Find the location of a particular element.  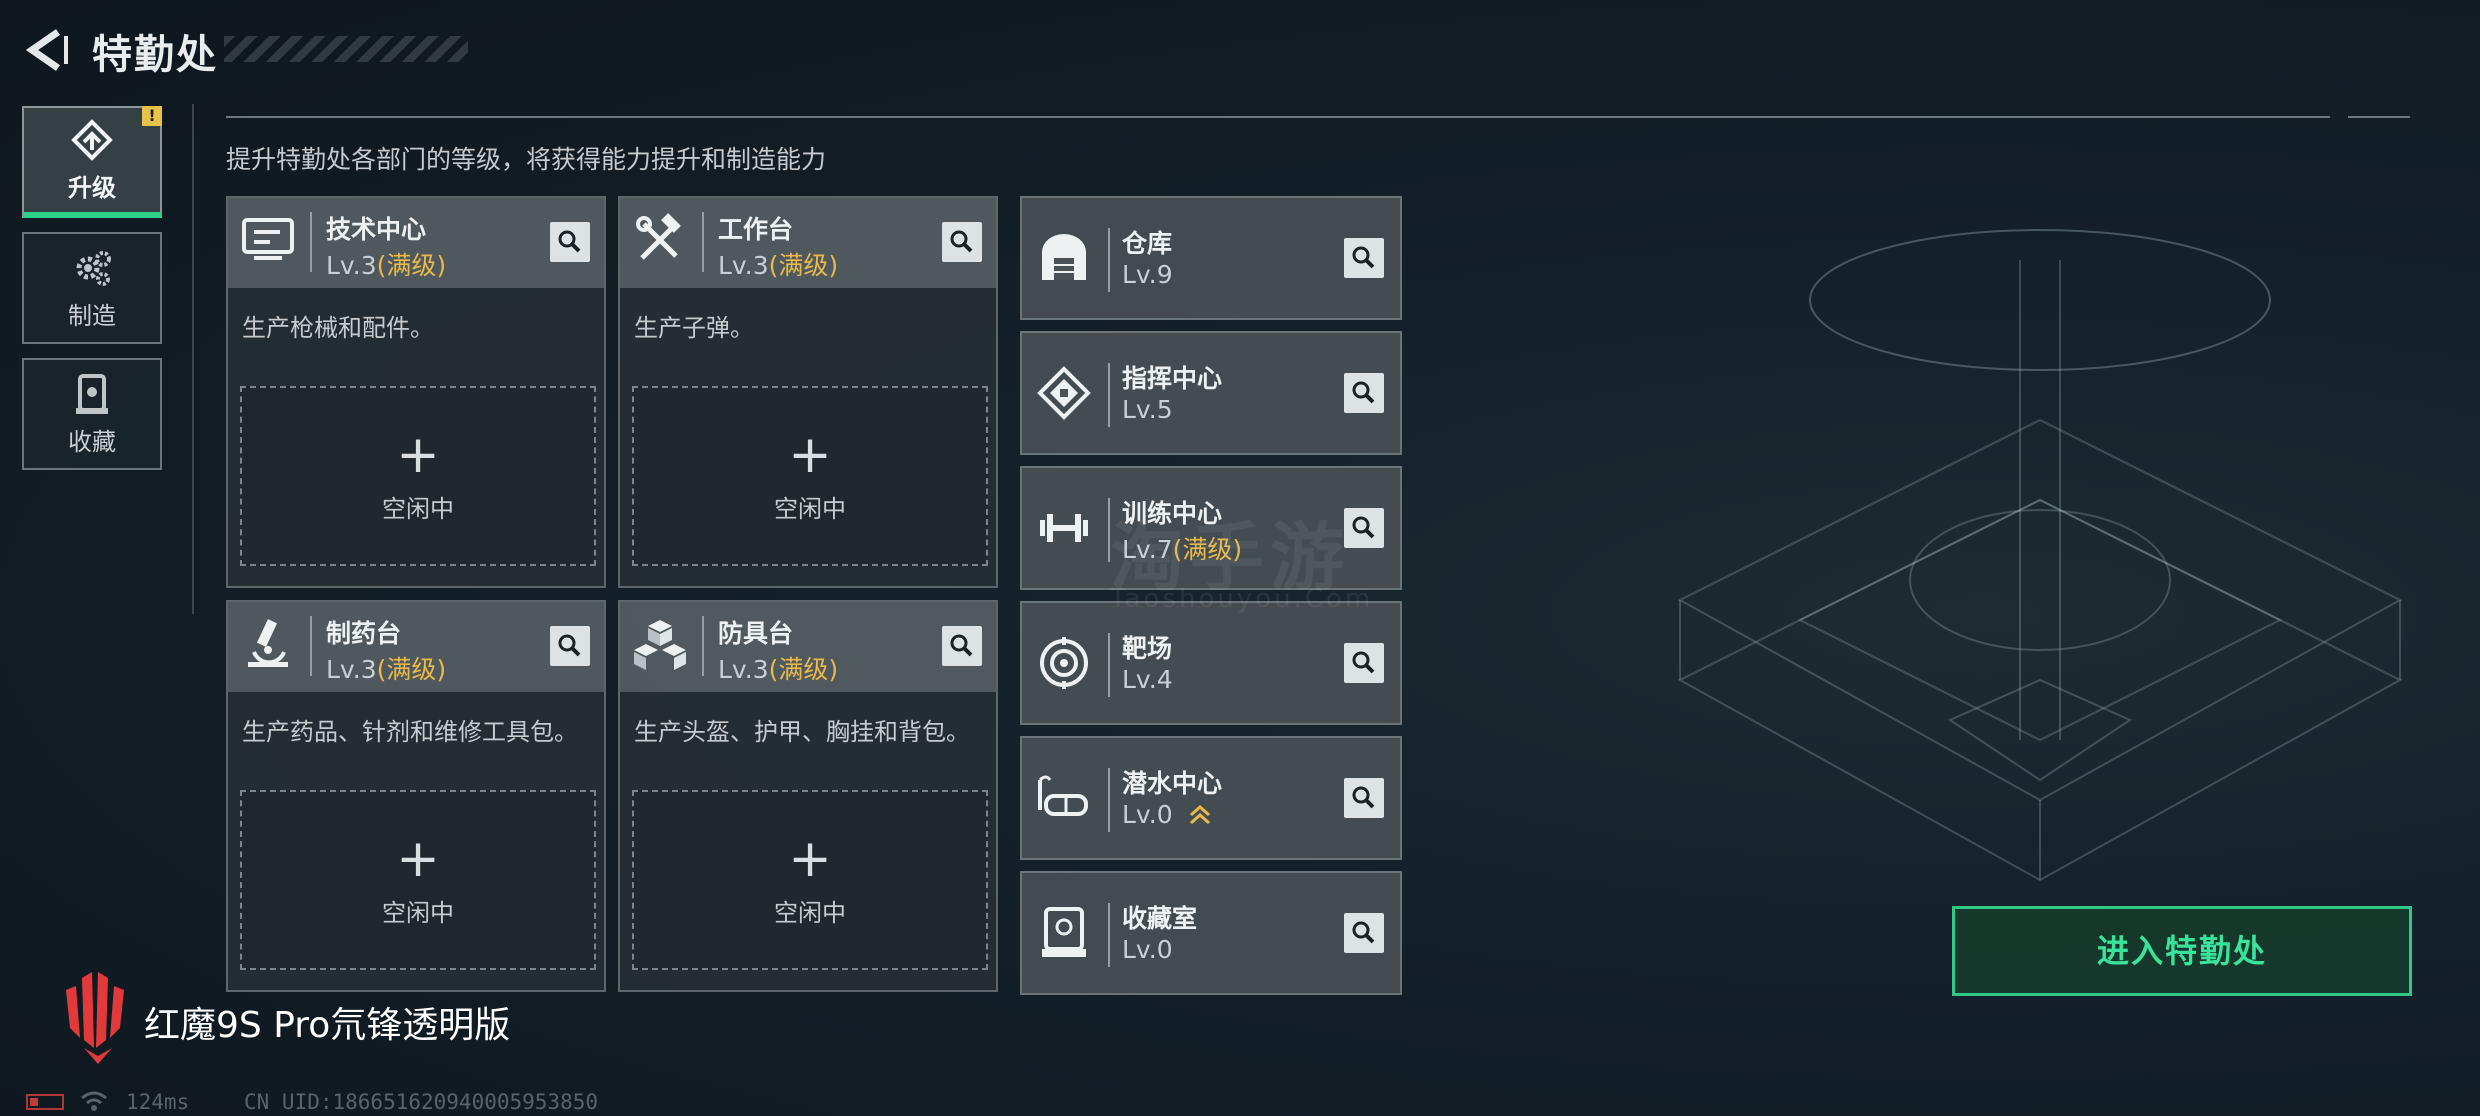

workshop-card-pharmacy: 制药台 Lv.3(满级) 生产药品、针剂和维修工具包。 + 空闲中 is located at coordinates (416, 796).